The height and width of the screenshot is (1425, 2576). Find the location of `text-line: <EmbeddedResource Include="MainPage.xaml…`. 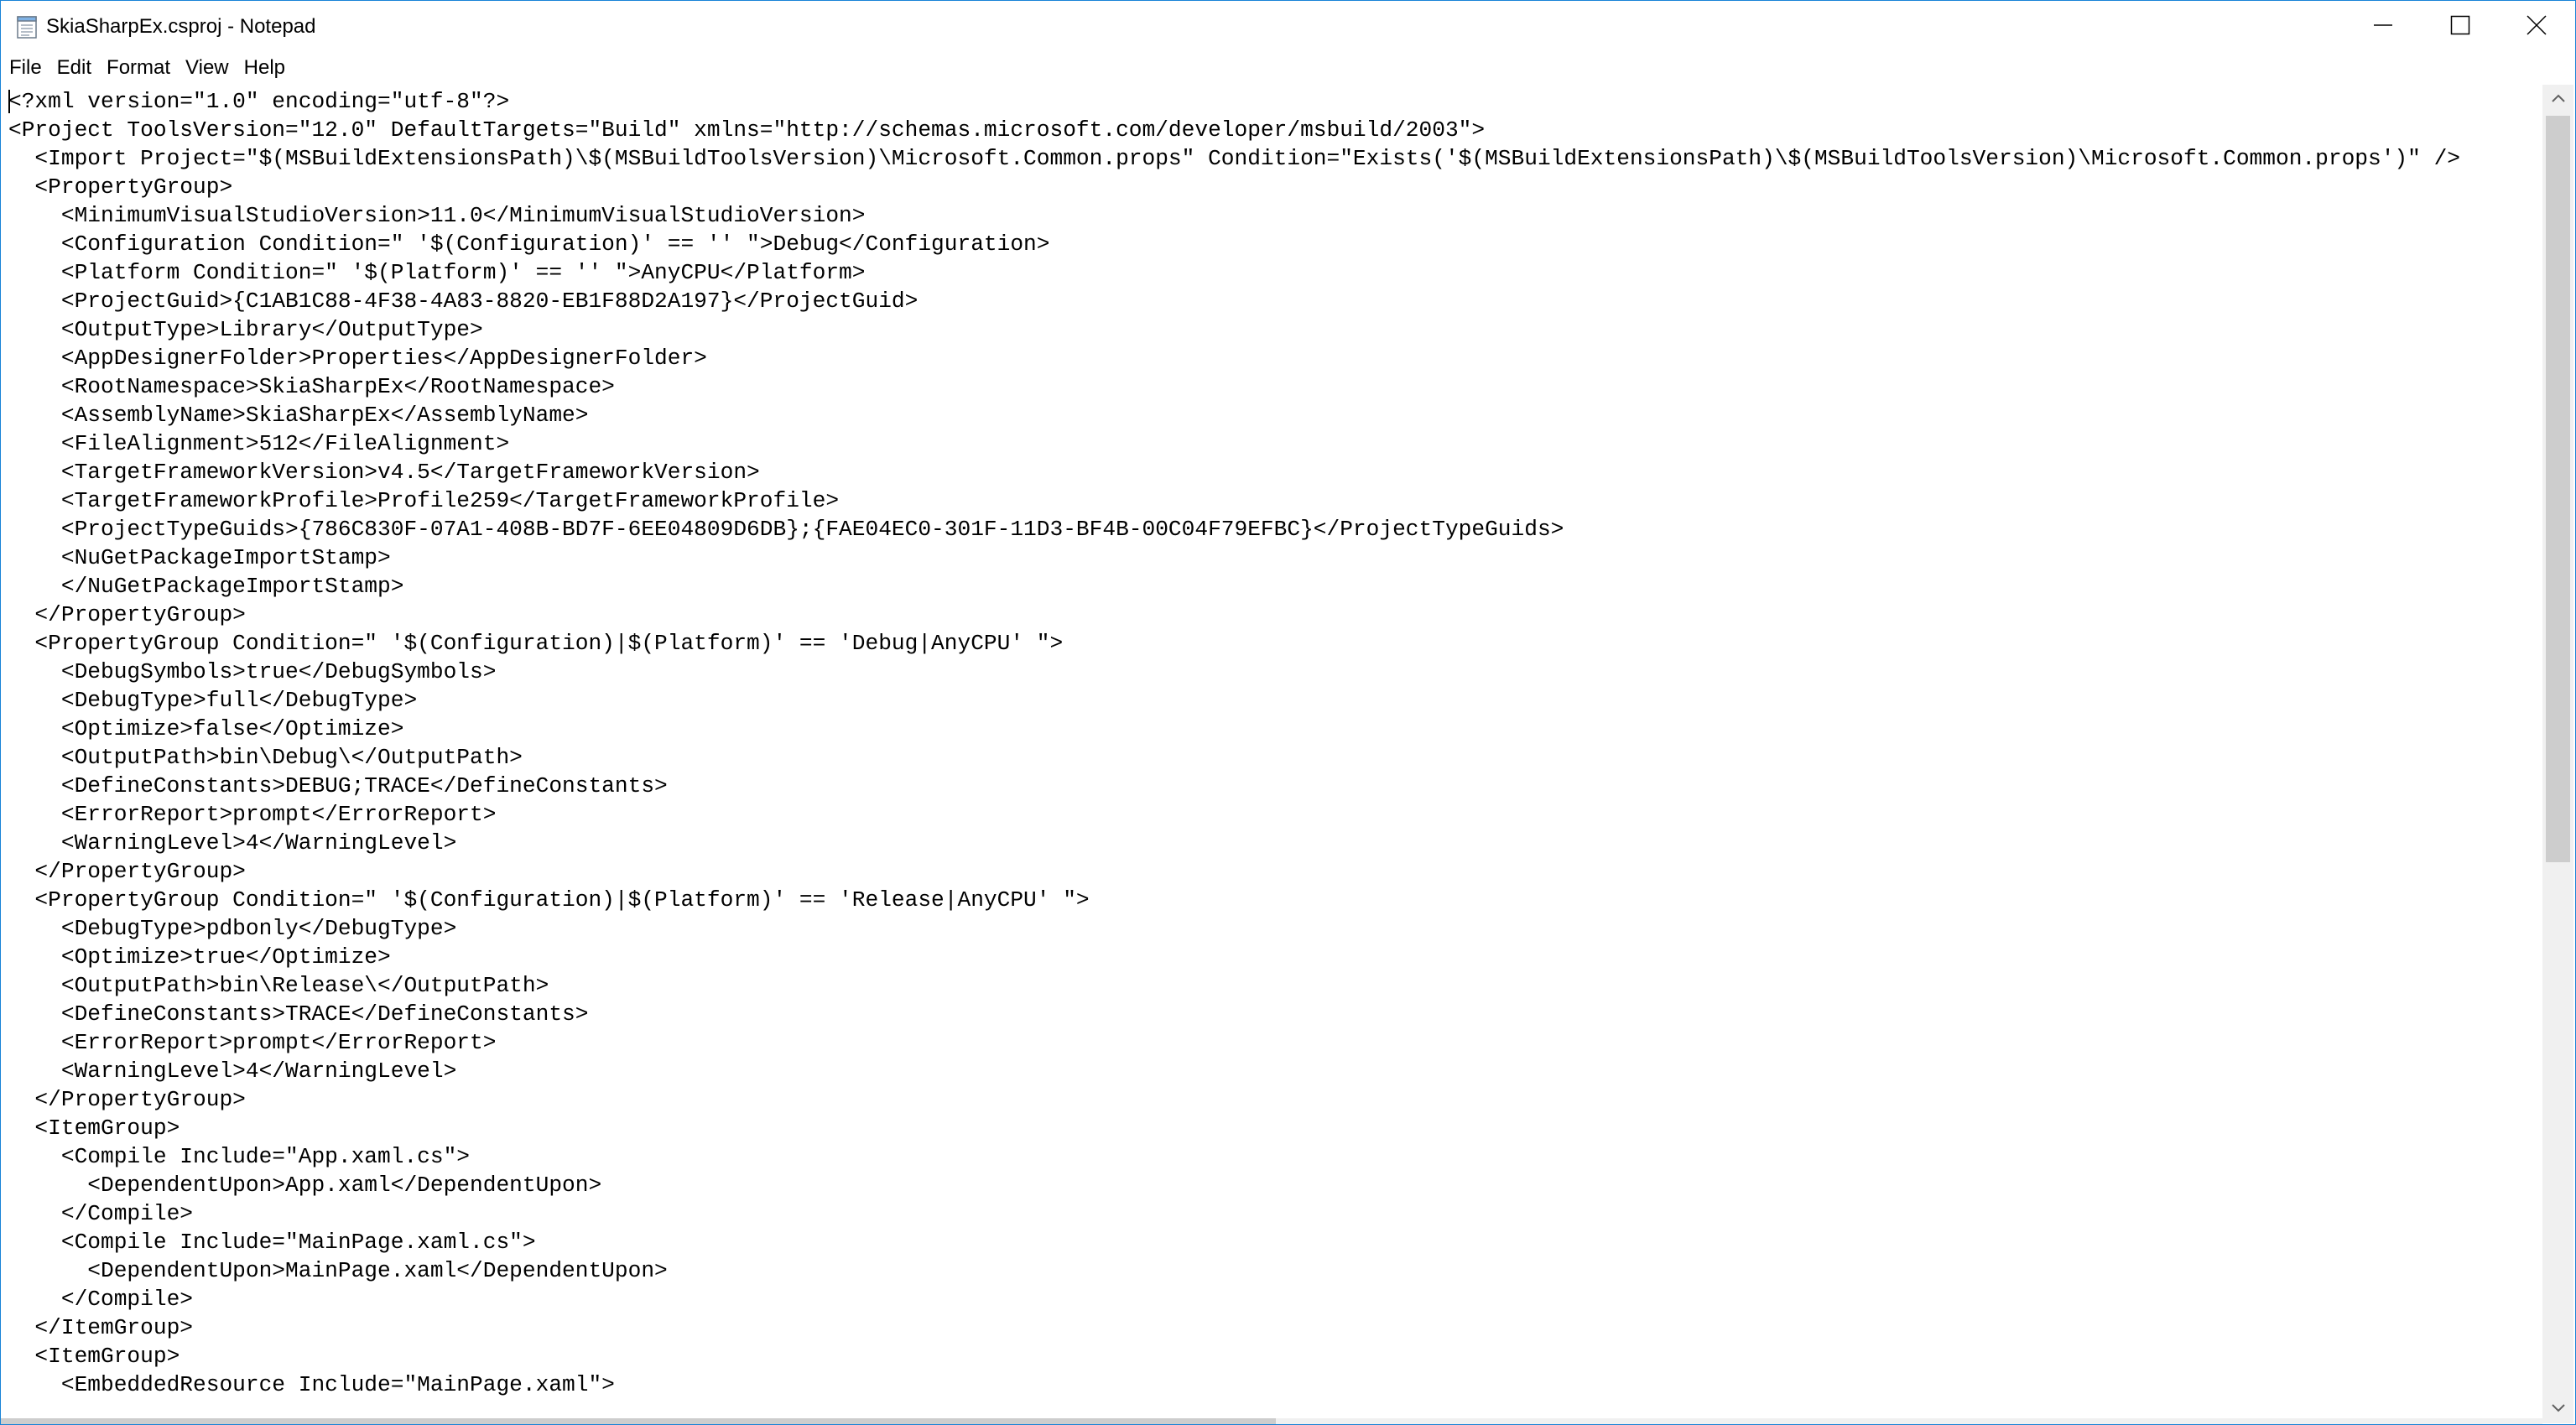

text-line: <EmbeddedResource Include="MainPage.xaml… is located at coordinates (311, 1384).